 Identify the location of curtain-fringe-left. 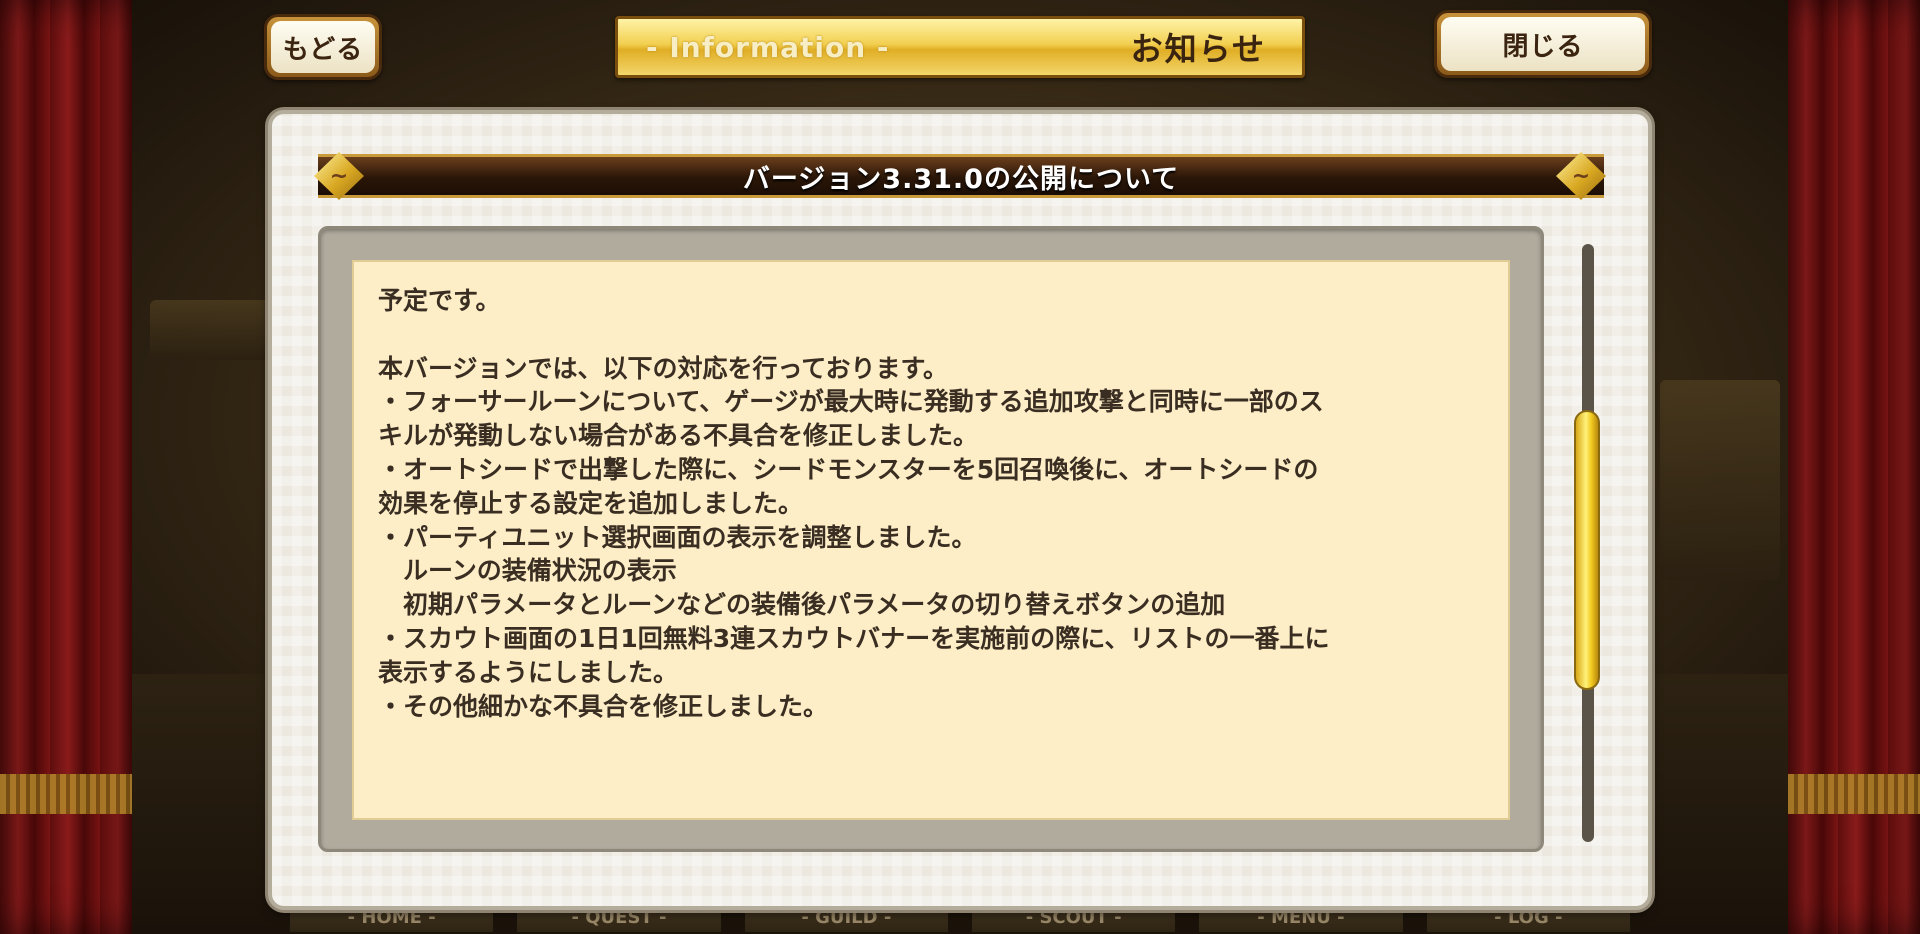
(66, 794).